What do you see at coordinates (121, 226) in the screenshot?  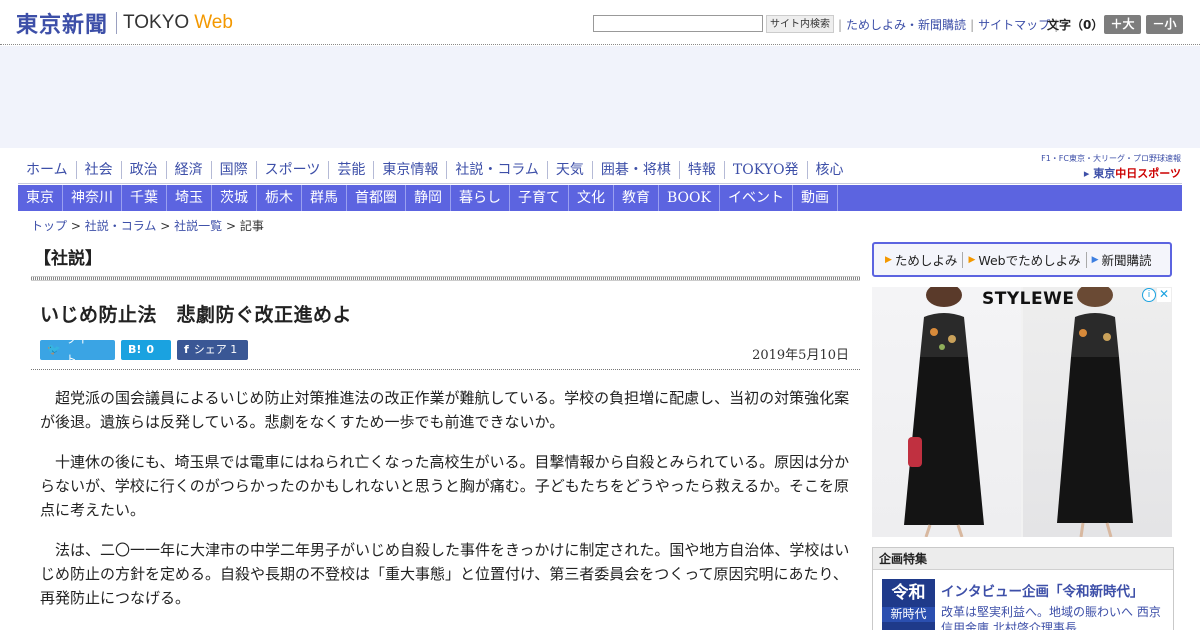 I see `breadcrumb-editorial-column: 社説・コラム` at bounding box center [121, 226].